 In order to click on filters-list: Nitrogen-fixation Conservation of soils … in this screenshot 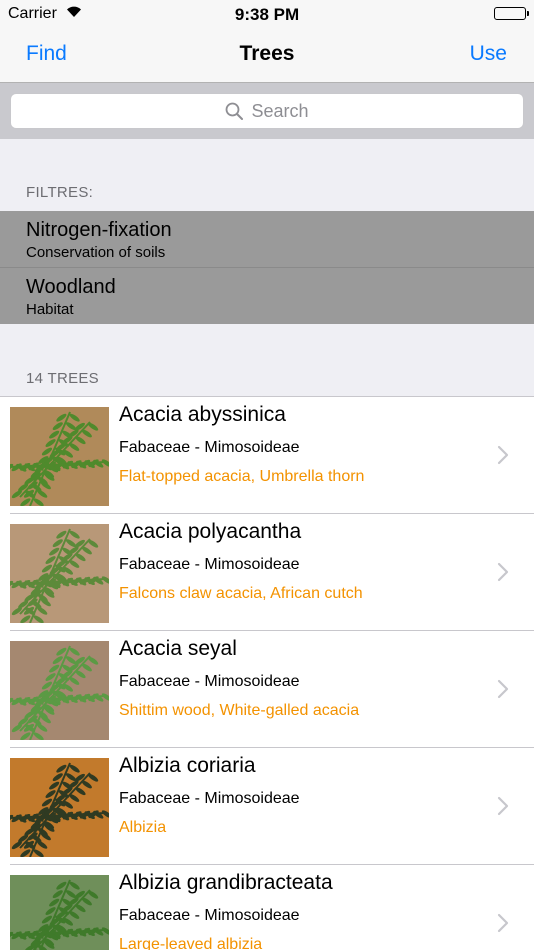, I will do `click(267, 267)`.